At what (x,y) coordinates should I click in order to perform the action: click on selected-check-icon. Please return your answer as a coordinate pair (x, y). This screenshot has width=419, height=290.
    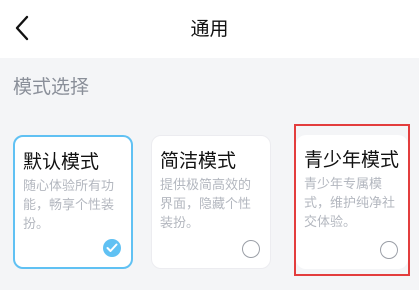
    Looking at the image, I should click on (112, 248).